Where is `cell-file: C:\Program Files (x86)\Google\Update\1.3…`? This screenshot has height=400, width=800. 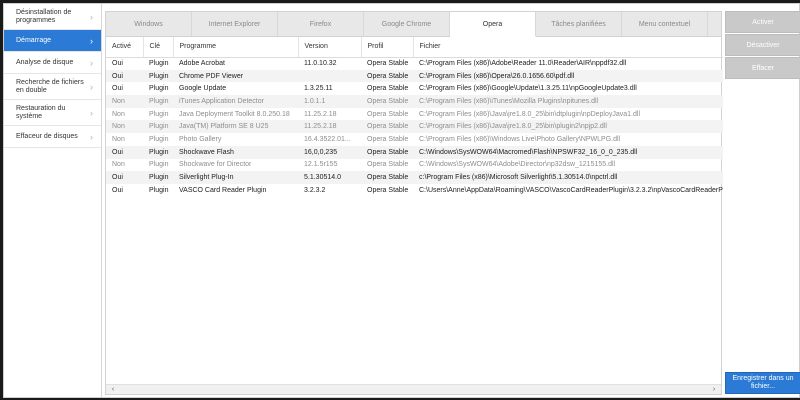
cell-file: C:\Program Files (x86)\Google\Update\1.3… is located at coordinates (528, 89).